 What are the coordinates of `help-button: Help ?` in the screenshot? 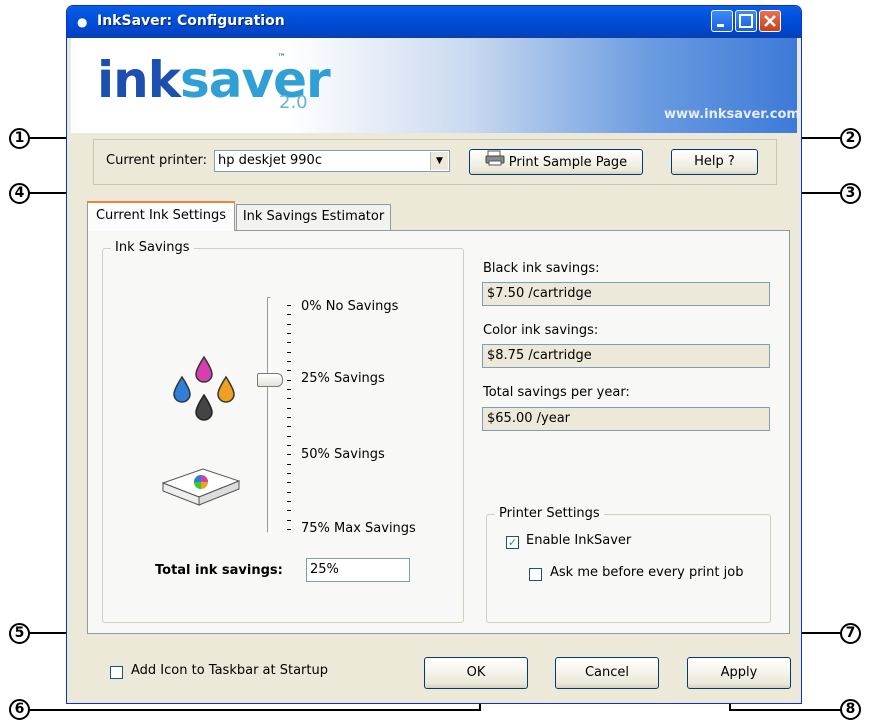 It's located at (714, 162).